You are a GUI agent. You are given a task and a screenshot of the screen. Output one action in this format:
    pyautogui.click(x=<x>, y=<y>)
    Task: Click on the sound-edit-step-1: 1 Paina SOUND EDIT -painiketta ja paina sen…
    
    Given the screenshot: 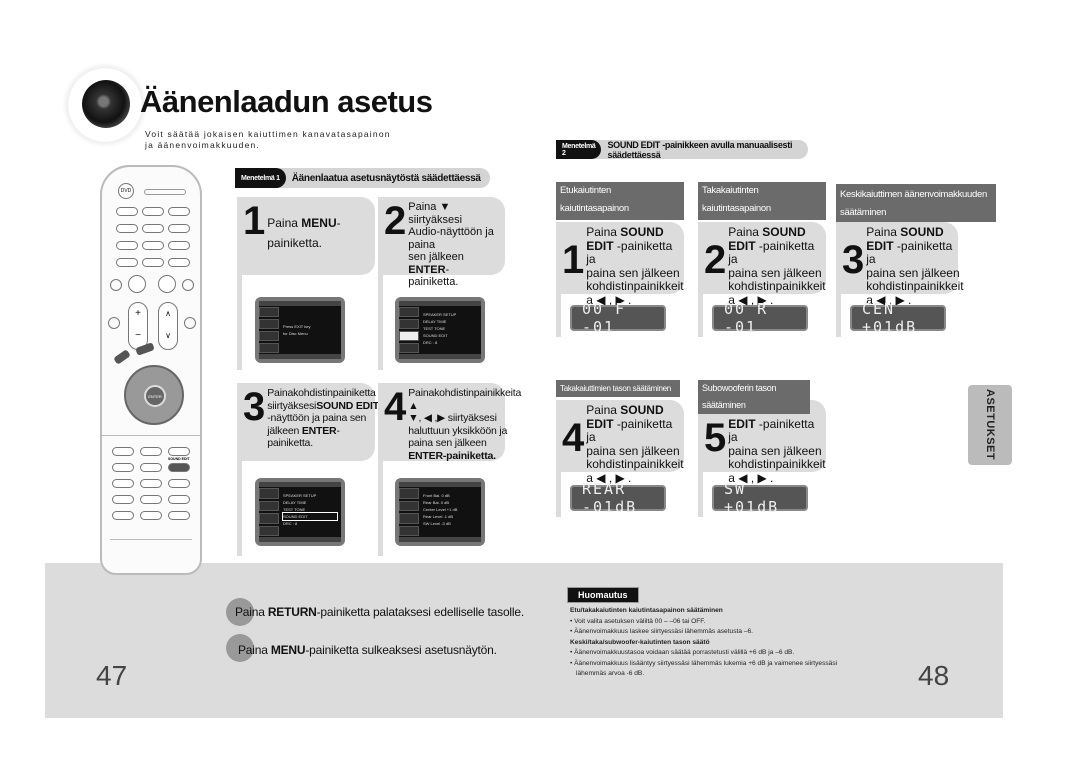 What is the action you would take?
    pyautogui.click(x=620, y=264)
    